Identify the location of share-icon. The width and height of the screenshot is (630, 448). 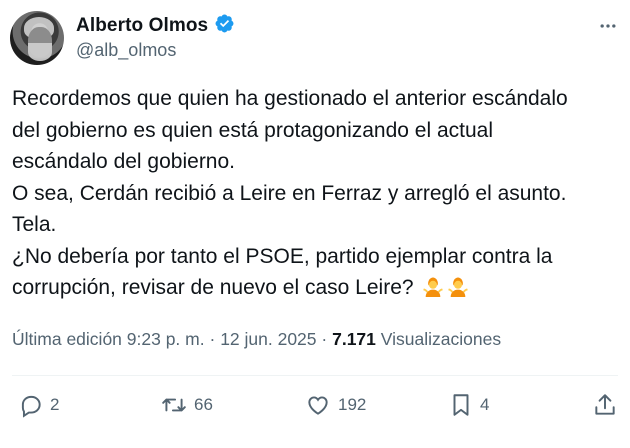
(605, 404).